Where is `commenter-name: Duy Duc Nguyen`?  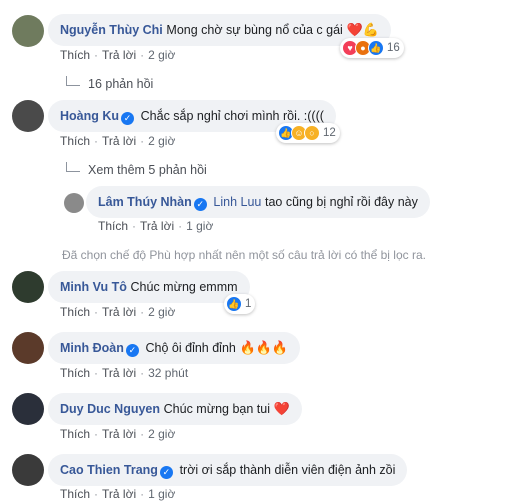
commenter-name: Duy Duc Nguyen is located at coordinates (110, 409).